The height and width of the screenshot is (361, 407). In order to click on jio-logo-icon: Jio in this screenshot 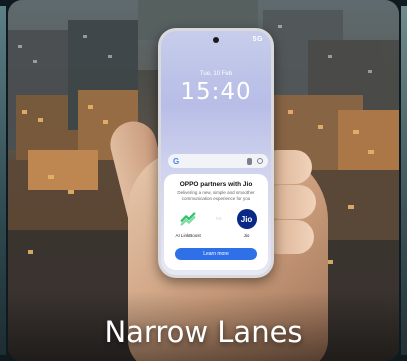, I will do `click(246, 219)`.